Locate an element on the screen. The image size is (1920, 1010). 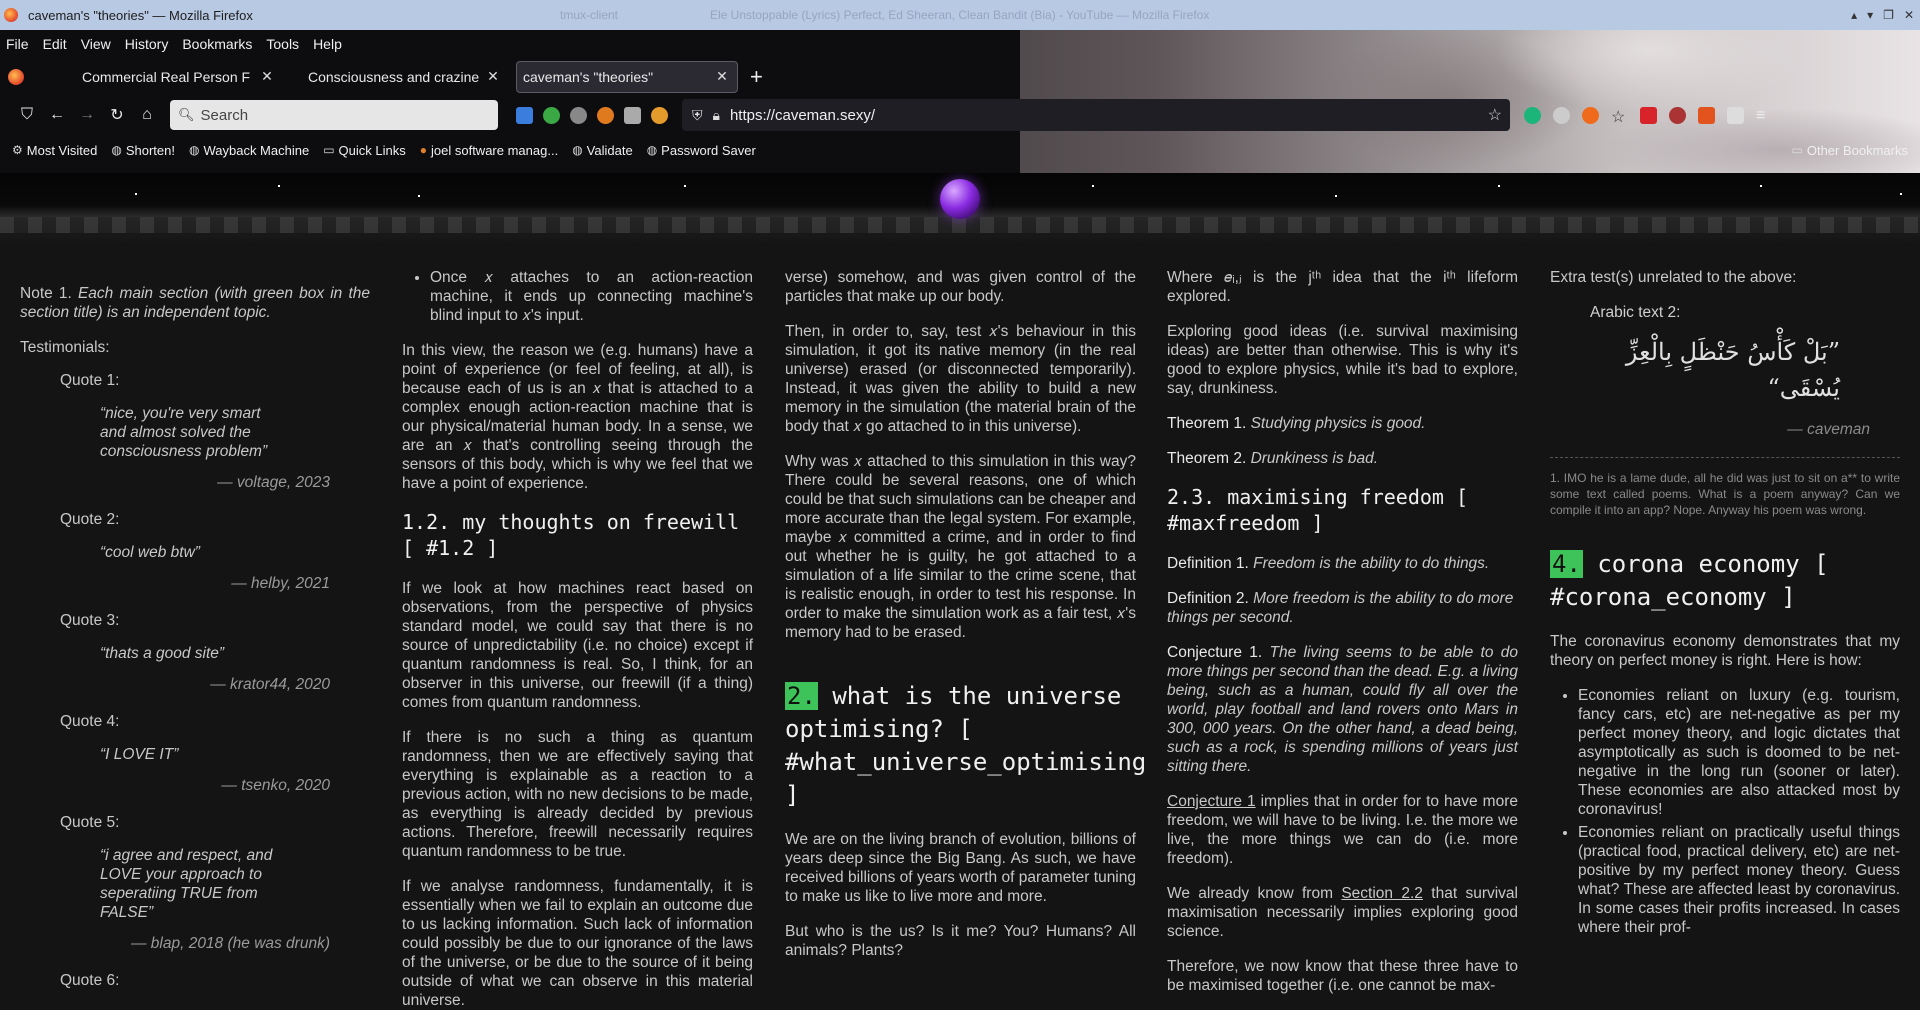
bookmark-other: ▭ Other Bookmarks is located at coordinates (1850, 150).